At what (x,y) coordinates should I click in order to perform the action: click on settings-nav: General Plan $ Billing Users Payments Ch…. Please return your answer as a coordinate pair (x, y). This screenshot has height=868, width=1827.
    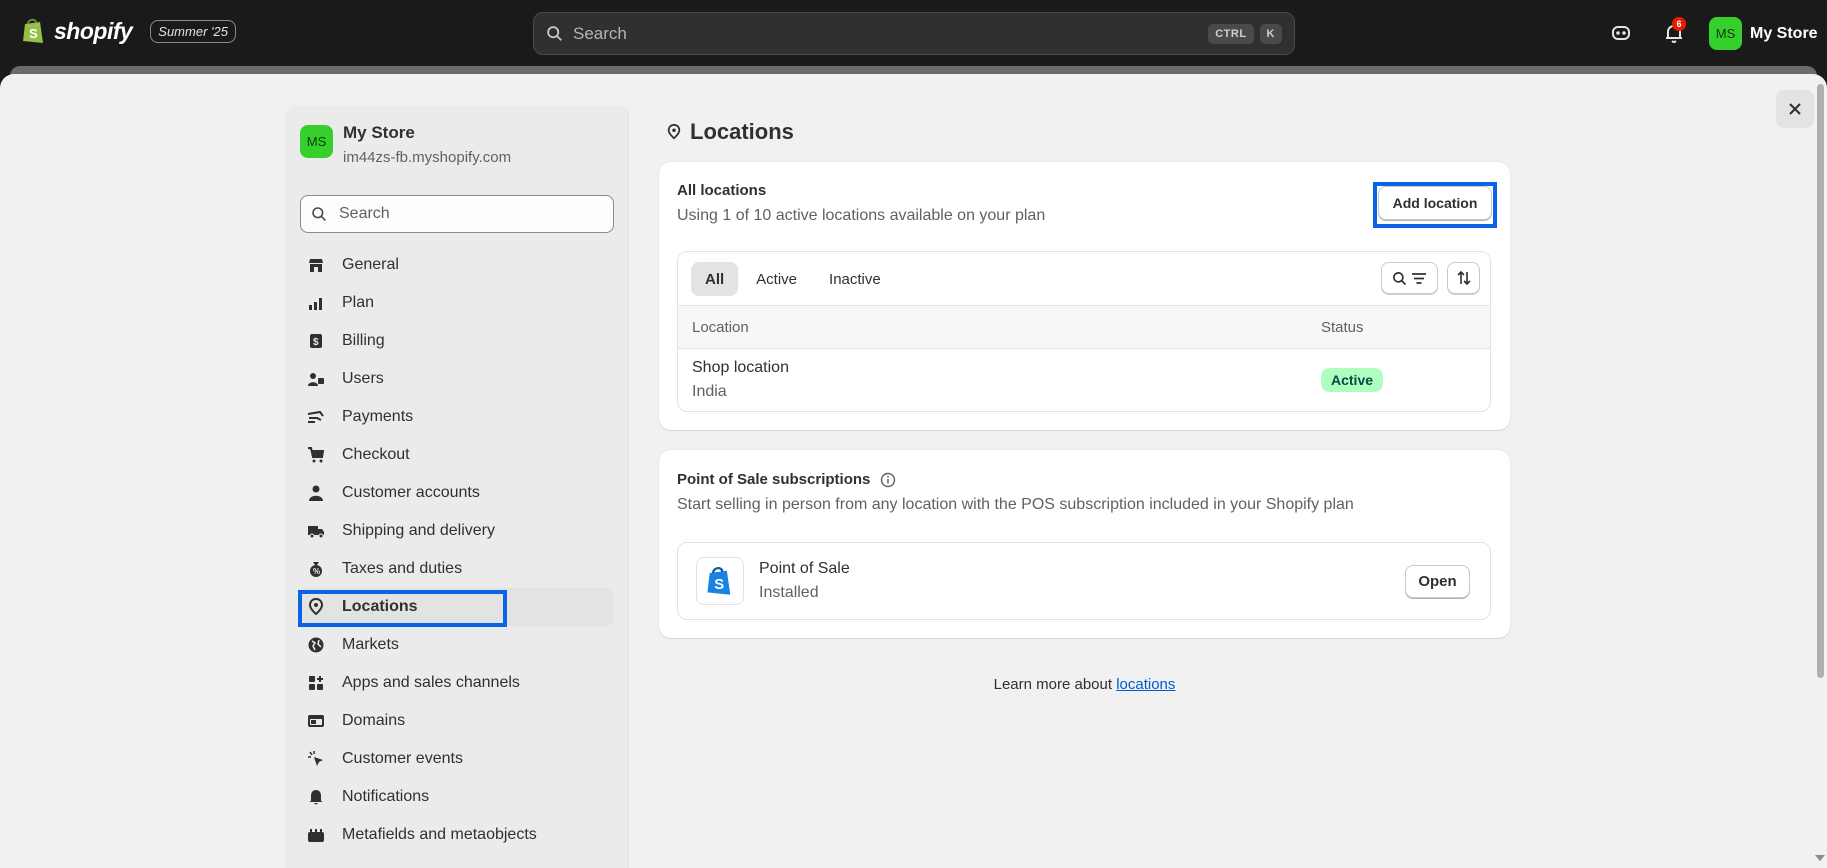
    Looking at the image, I should click on (457, 550).